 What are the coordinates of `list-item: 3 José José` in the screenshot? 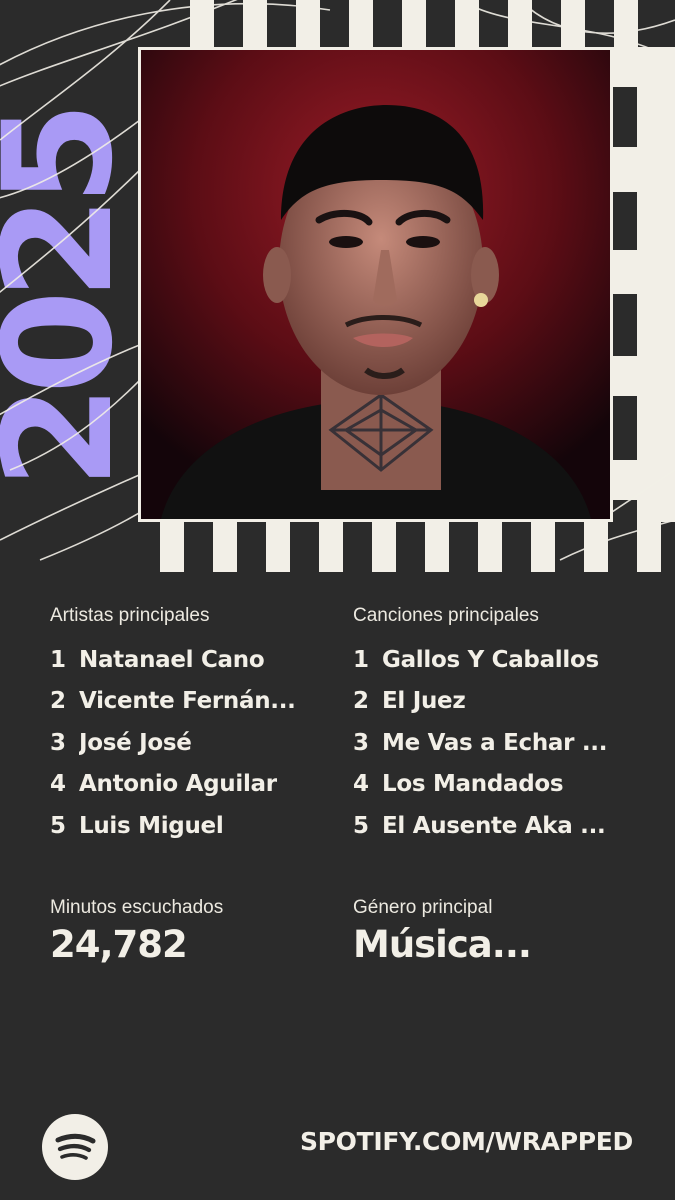 It's located at (185, 743).